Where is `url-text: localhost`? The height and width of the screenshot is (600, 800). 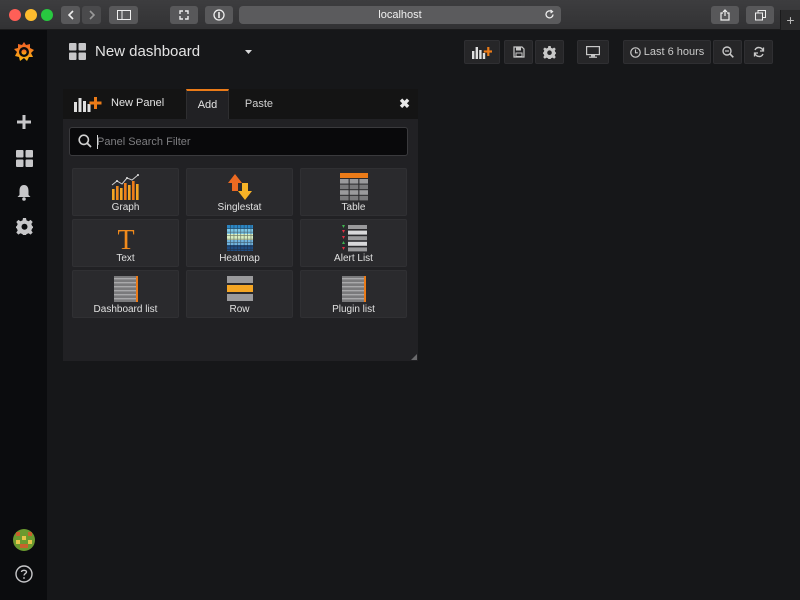
url-text: localhost is located at coordinates (400, 15).